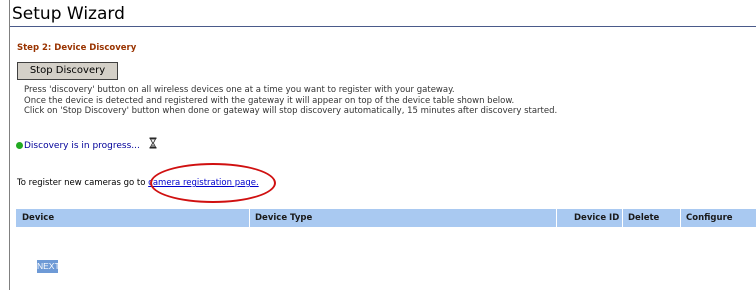  Describe the element at coordinates (709, 218) in the screenshot. I see `column-configure: Configure` at that location.